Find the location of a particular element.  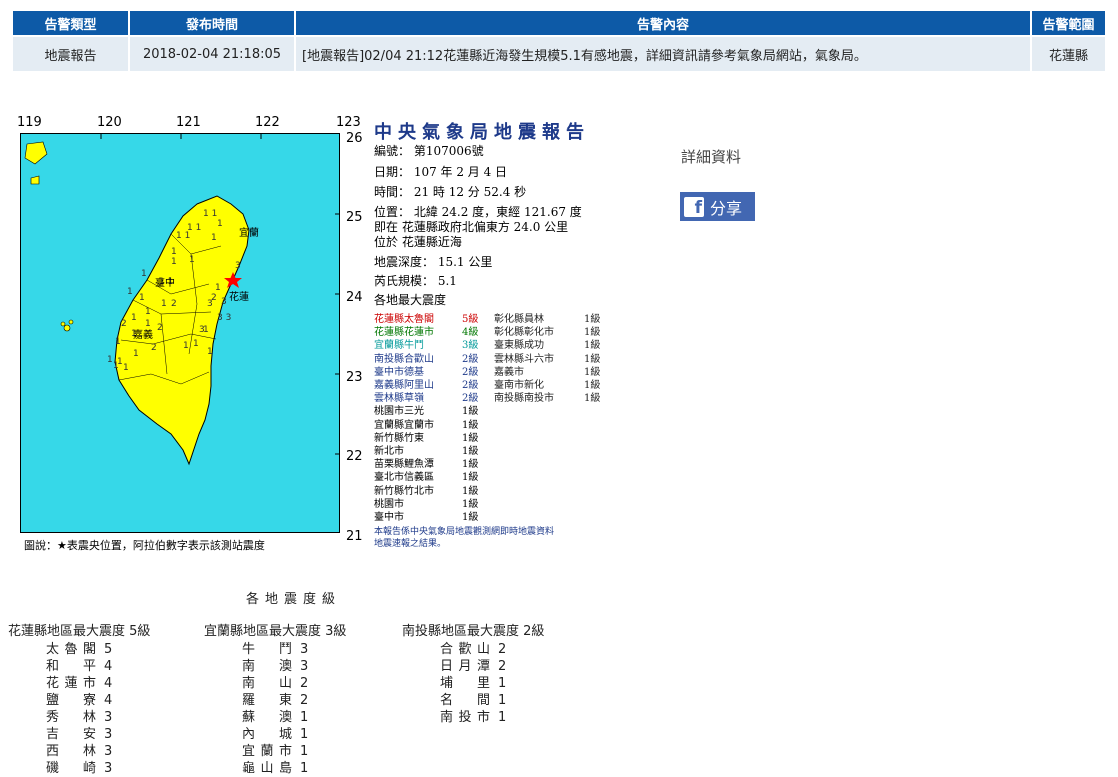

intensity-row-name: 埔里 is located at coordinates (465, 683).